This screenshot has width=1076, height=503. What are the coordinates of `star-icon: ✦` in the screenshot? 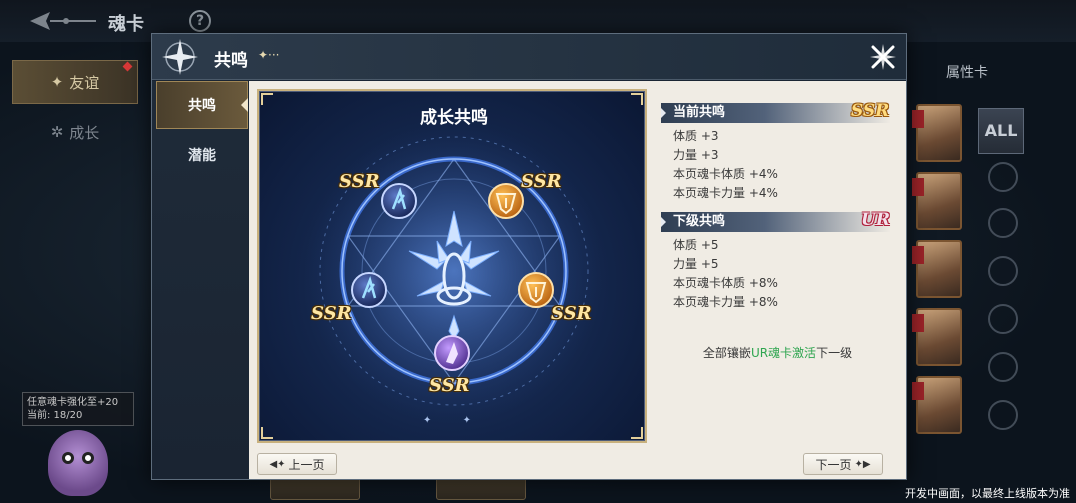 It's located at (57, 82).